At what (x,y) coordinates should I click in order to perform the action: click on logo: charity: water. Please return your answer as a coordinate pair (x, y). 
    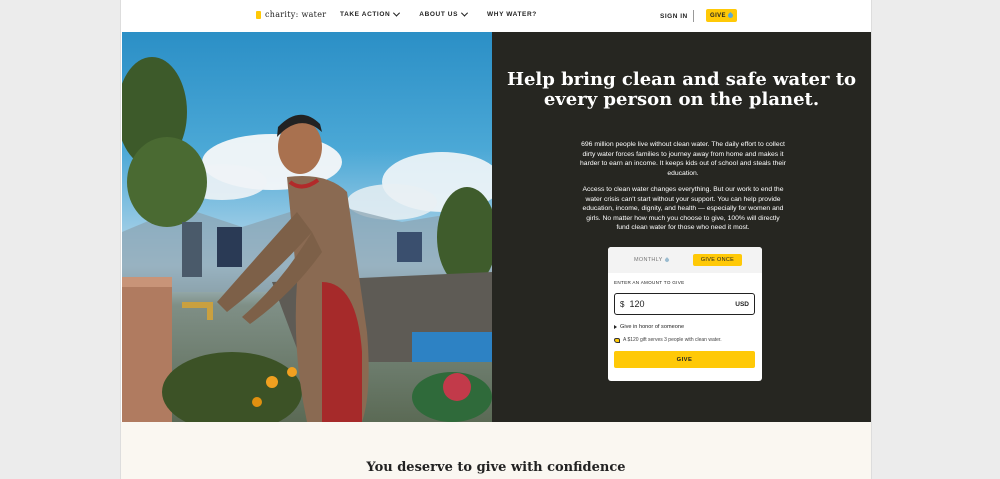
    Looking at the image, I should click on (291, 14).